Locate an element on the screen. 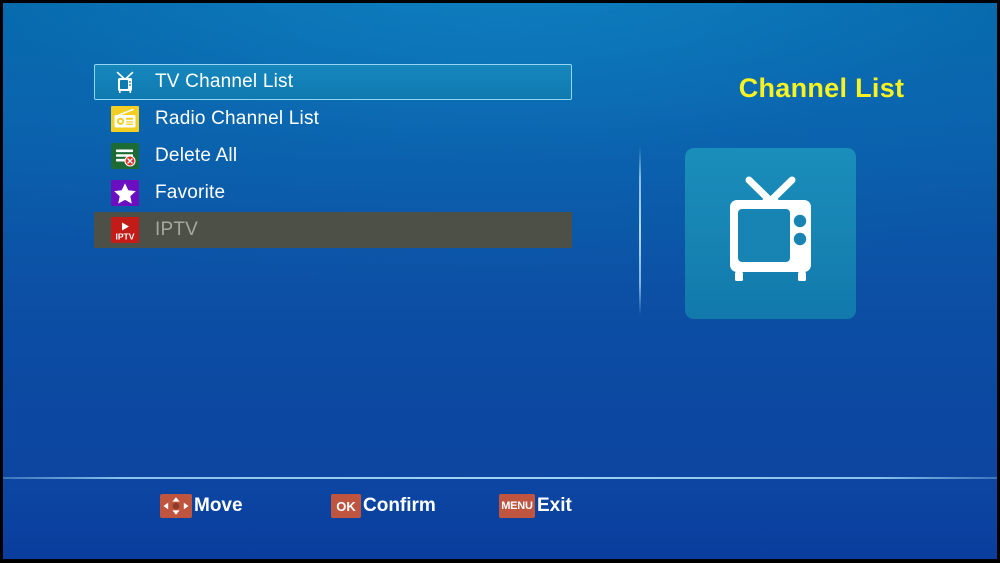 The image size is (1000, 563). dpad-icon is located at coordinates (176, 506).